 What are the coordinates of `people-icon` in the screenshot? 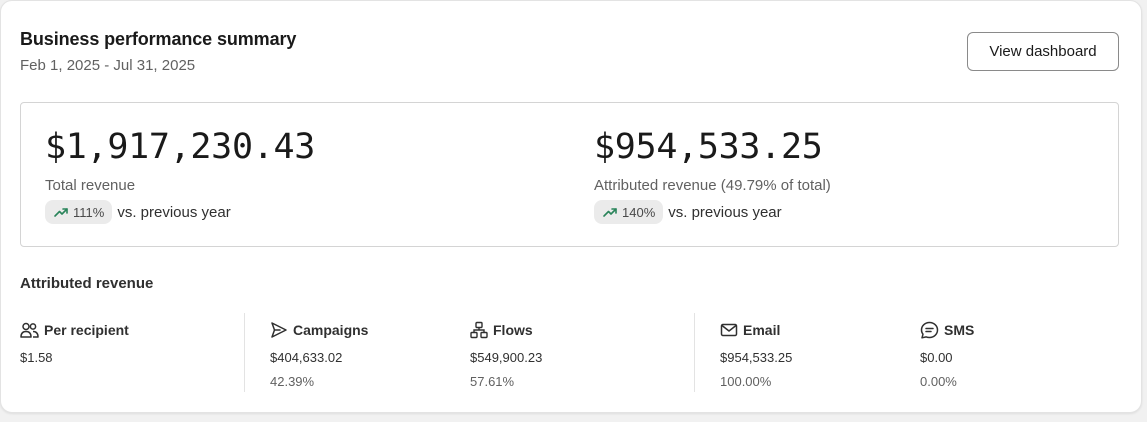 It's located at (29, 330).